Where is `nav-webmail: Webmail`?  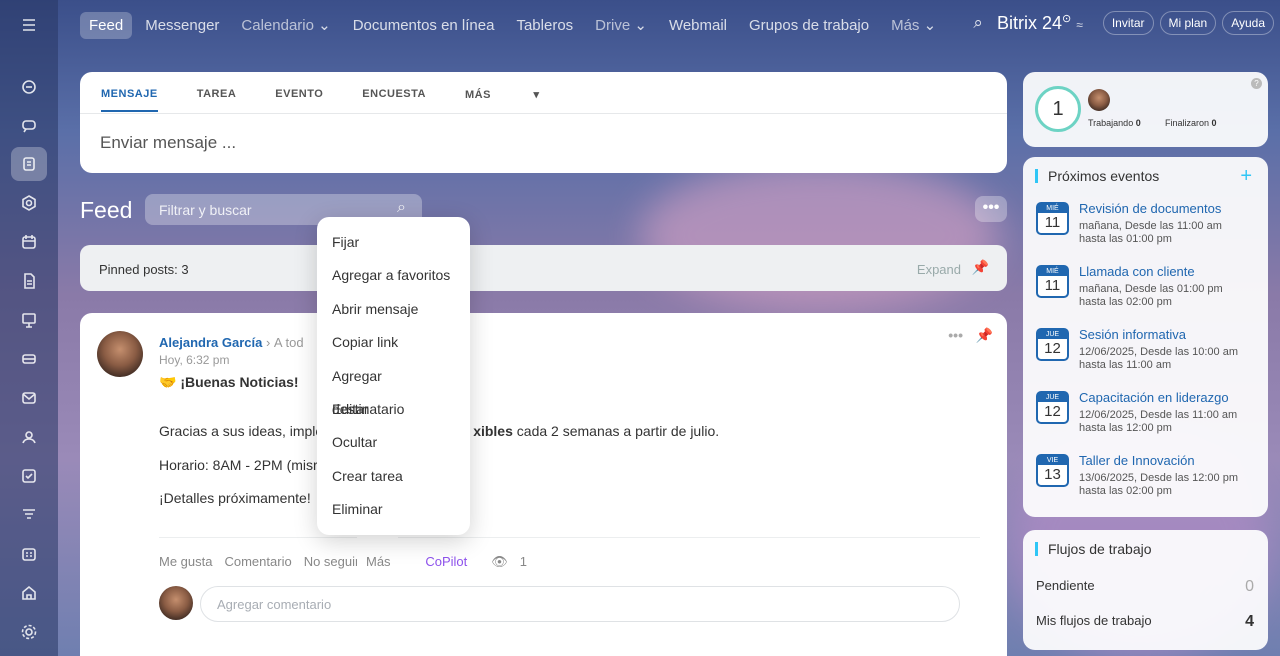
nav-webmail: Webmail is located at coordinates (698, 25).